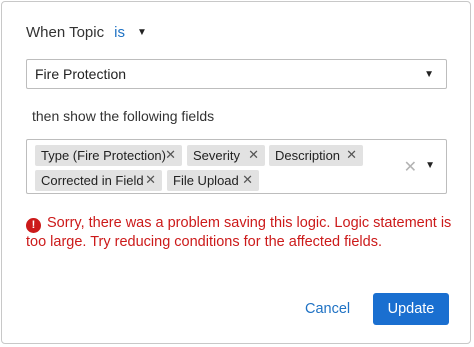 This screenshot has height=347, width=474. Describe the element at coordinates (92, 180) in the screenshot. I see `field-chip-label: Corrected in Field` at that location.